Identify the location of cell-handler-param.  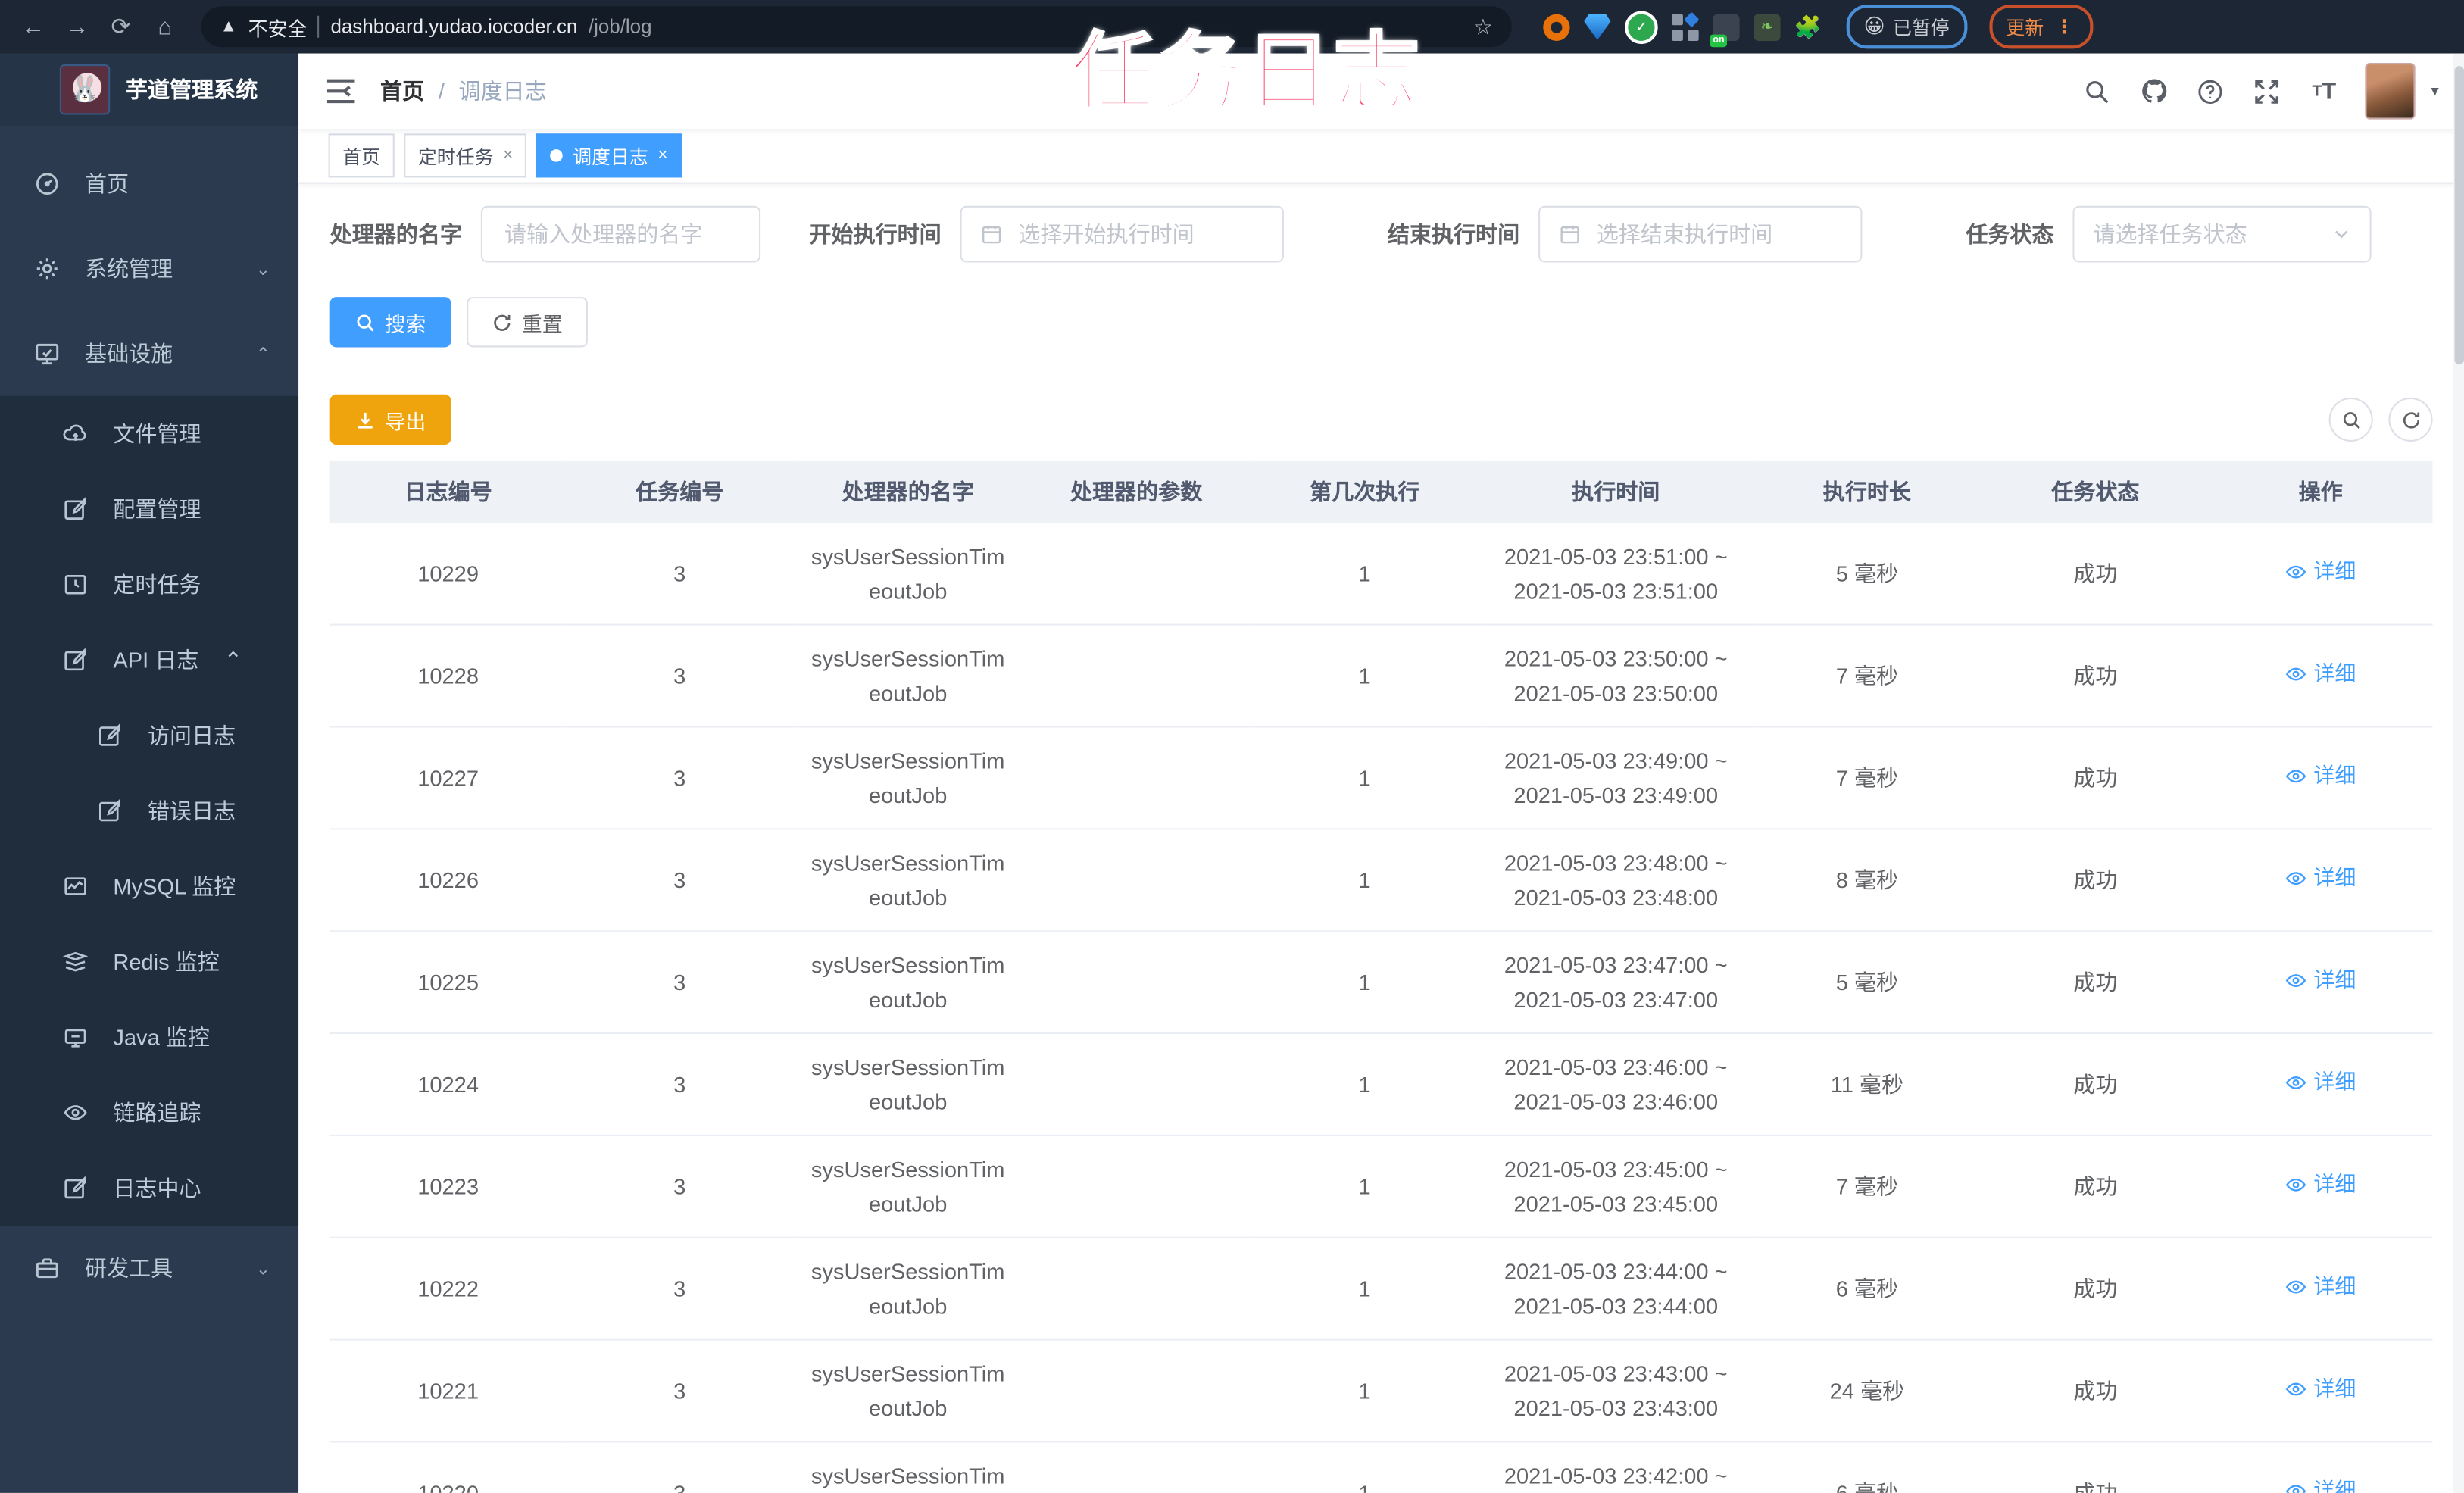
(1136, 1467).